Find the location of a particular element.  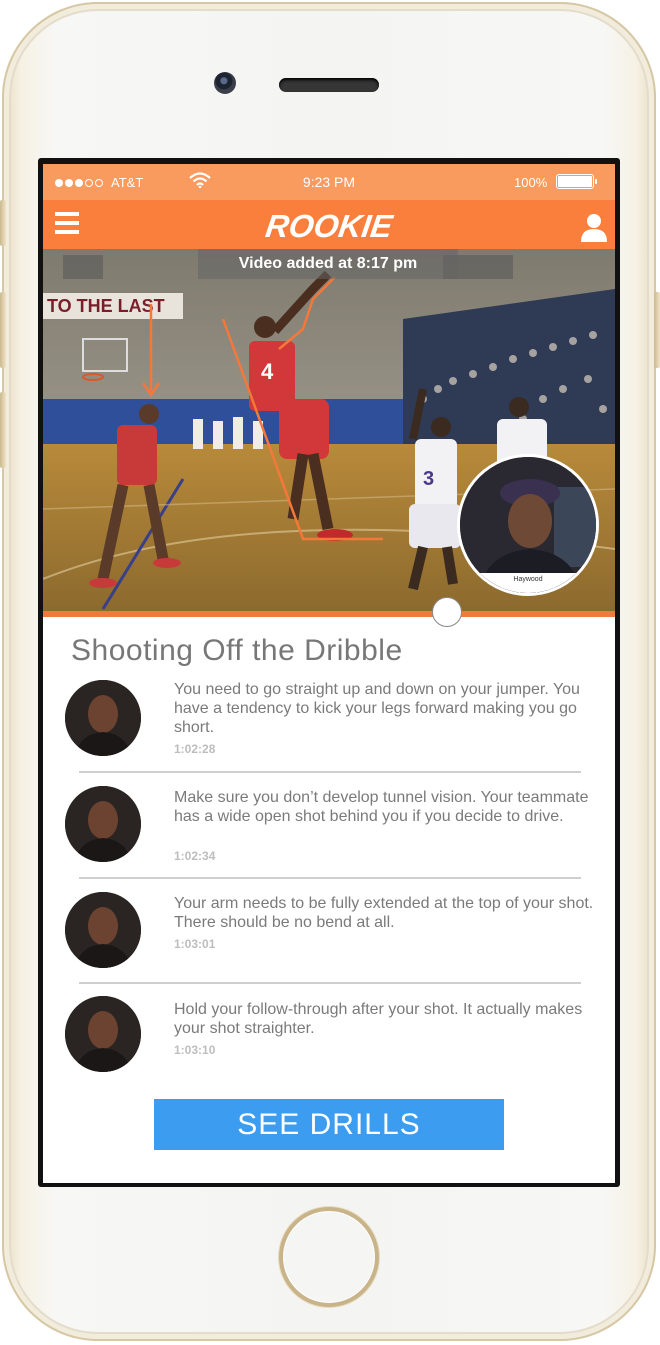

video-progress-bar is located at coordinates (329, 614).